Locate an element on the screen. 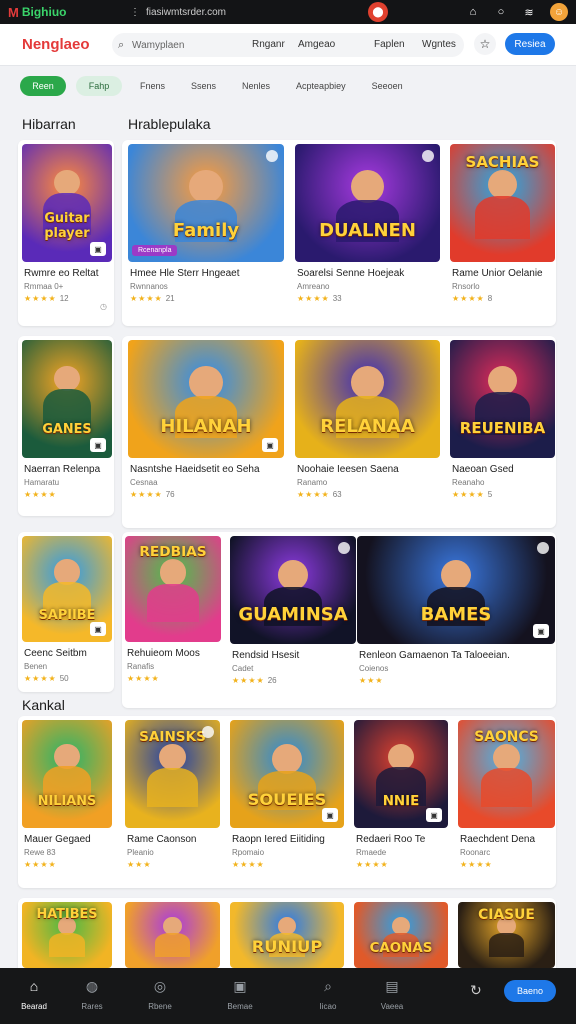 This screenshot has width=576, height=1024. game-title: Raechdent Dena is located at coordinates (510, 839).